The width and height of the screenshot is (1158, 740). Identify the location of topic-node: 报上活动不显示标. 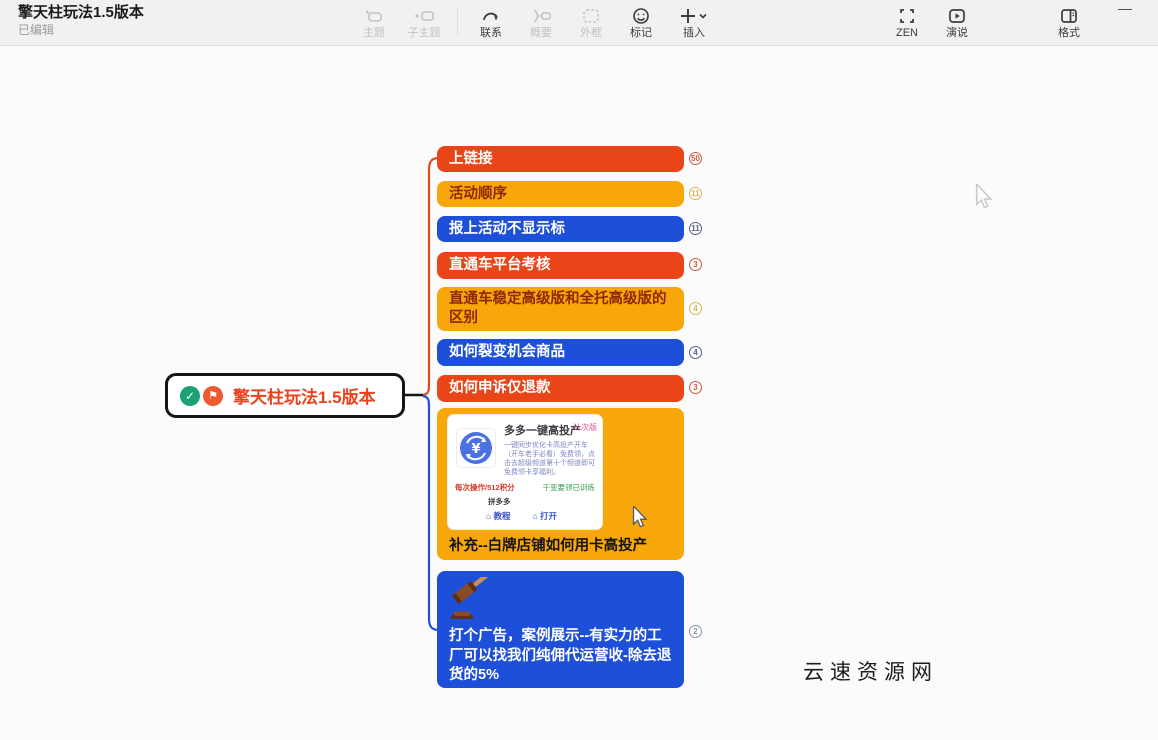
(560, 229).